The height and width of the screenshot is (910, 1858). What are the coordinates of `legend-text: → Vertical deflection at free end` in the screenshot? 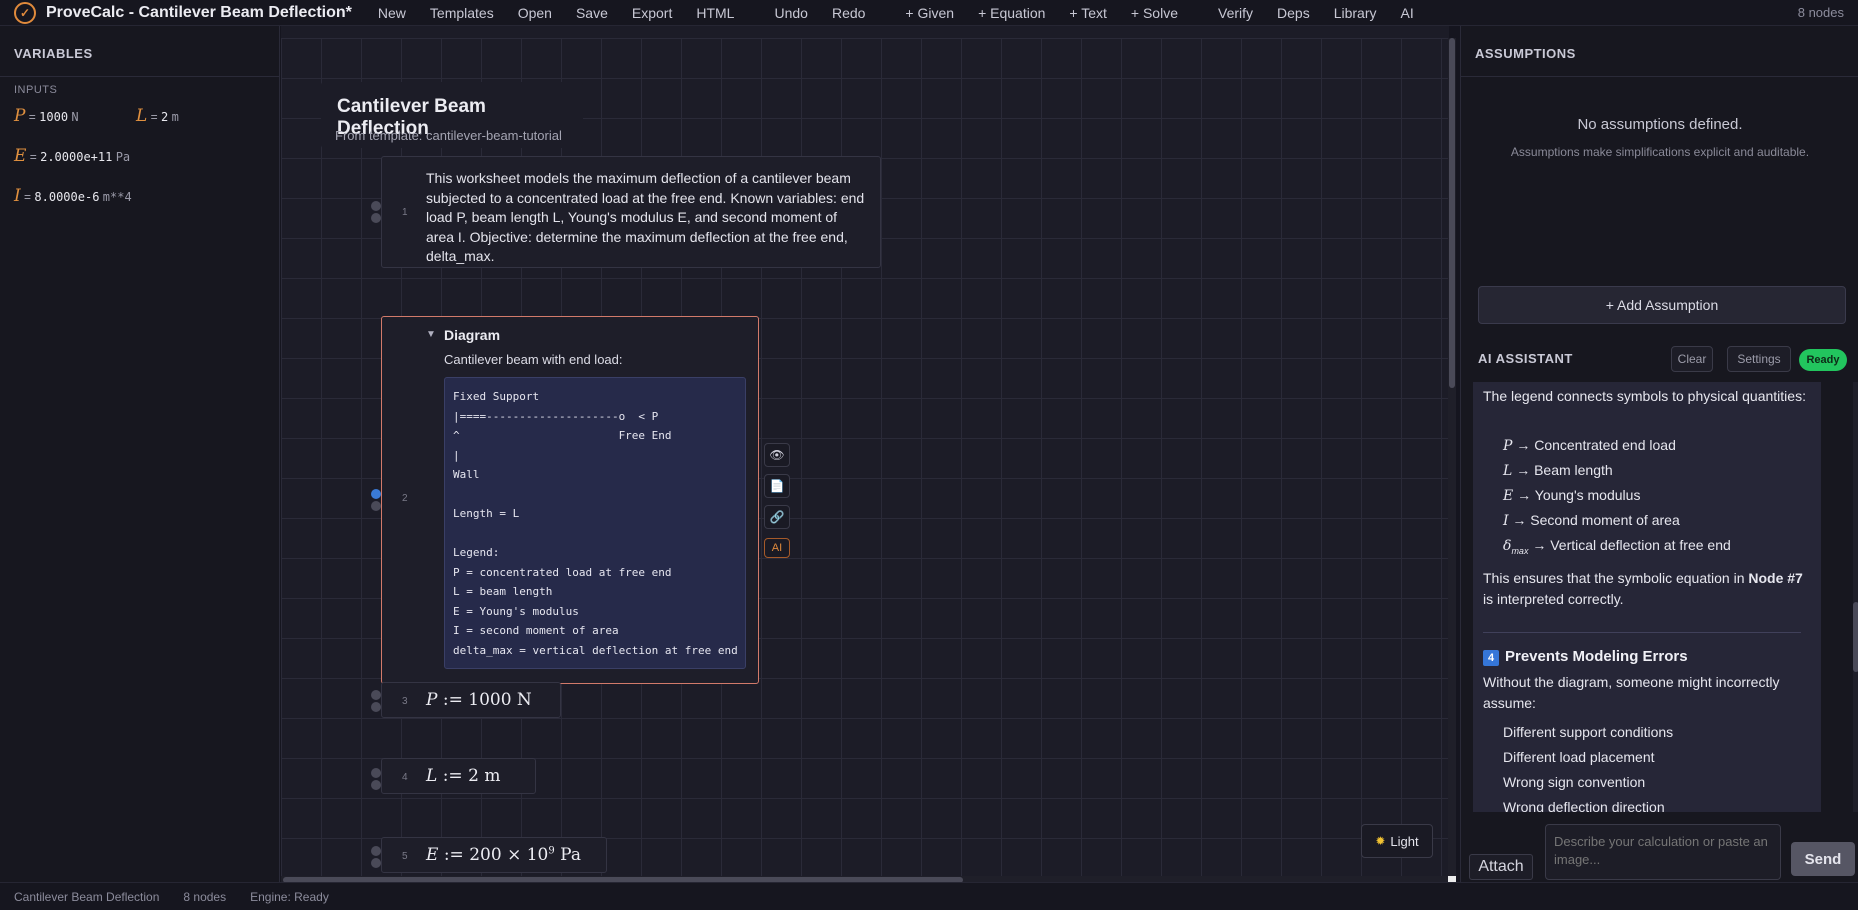 It's located at (1631, 545).